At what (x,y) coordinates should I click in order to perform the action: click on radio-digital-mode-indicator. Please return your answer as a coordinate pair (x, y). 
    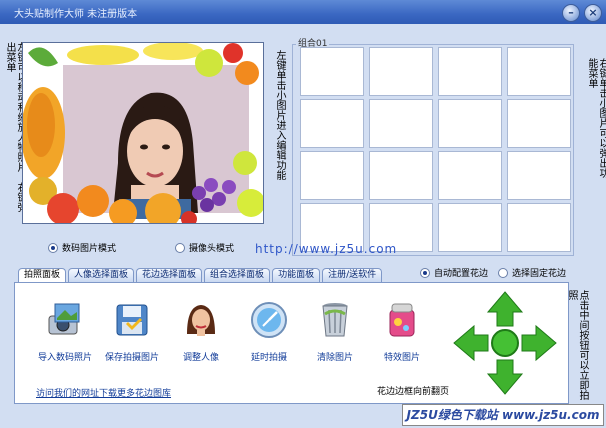
    Looking at the image, I should click on (53, 247).